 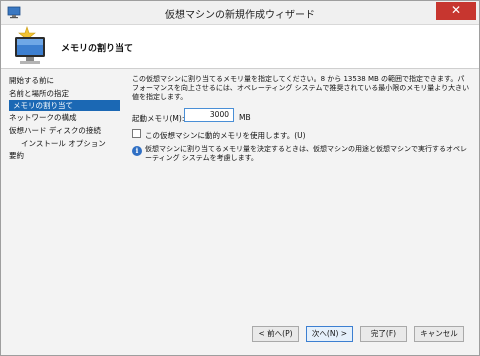 I want to click on title-bar: 仮想マシンの新規作成ウィザード ✕, so click(x=240, y=13).